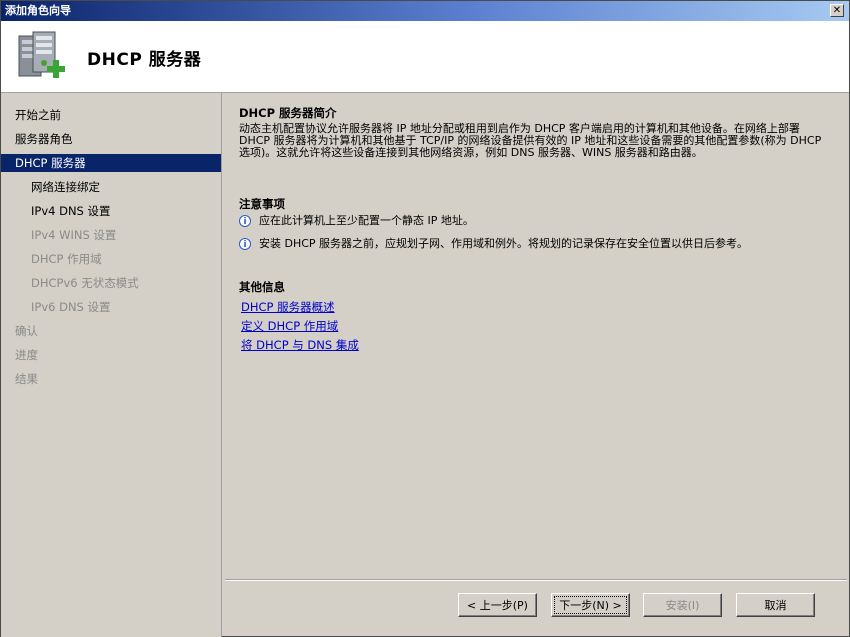 The image size is (850, 637). What do you see at coordinates (26, 379) in the screenshot?
I see `nav-item-results: 结果` at bounding box center [26, 379].